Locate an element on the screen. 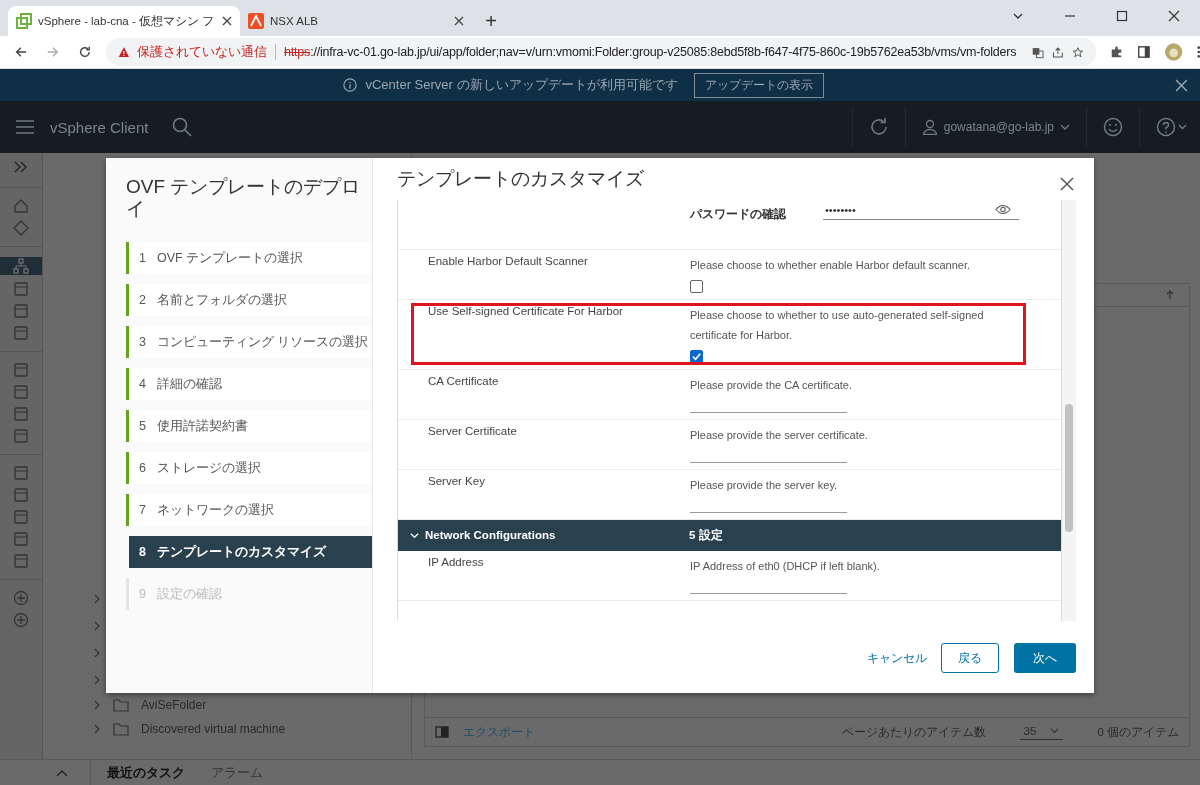 This screenshot has height=785, width=1200. property-description: Please provide the server key. is located at coordinates (764, 485).